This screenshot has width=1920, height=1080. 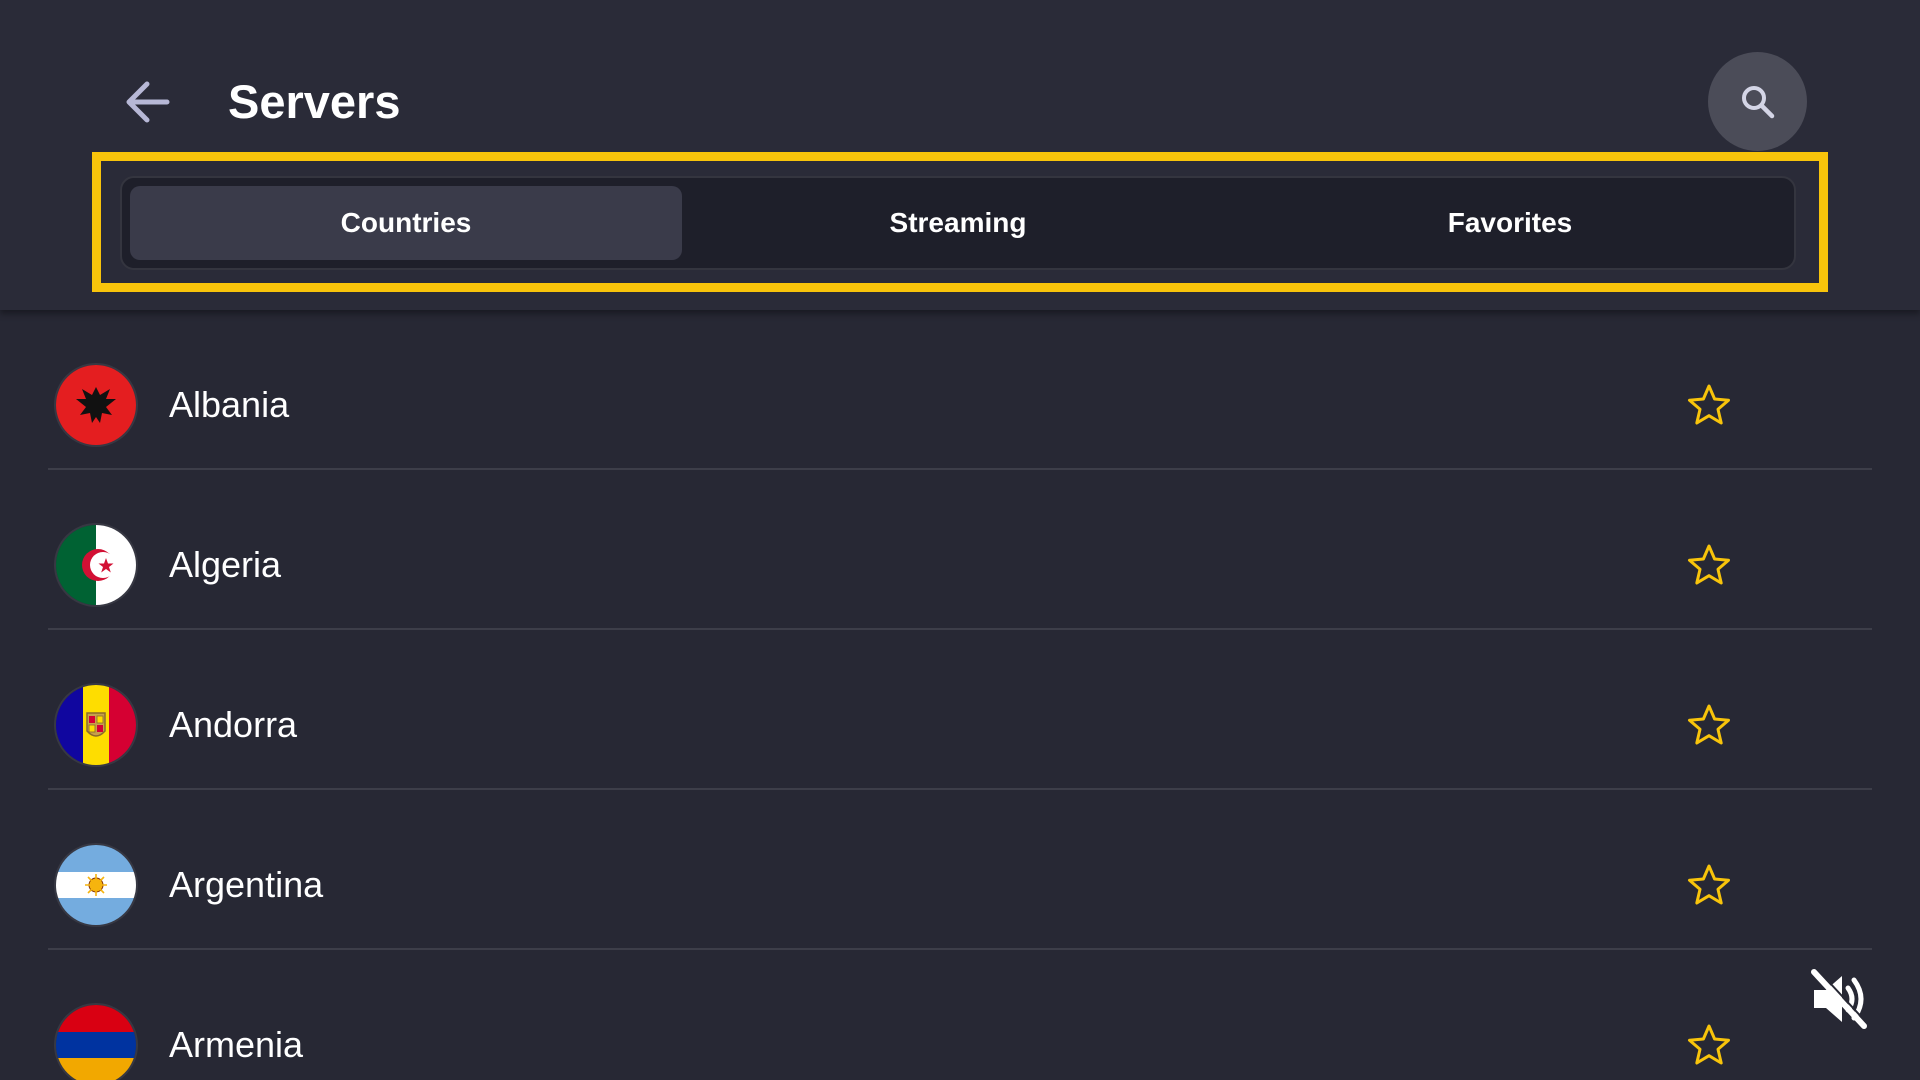 I want to click on tab-streaming: Streaming, so click(x=958, y=223).